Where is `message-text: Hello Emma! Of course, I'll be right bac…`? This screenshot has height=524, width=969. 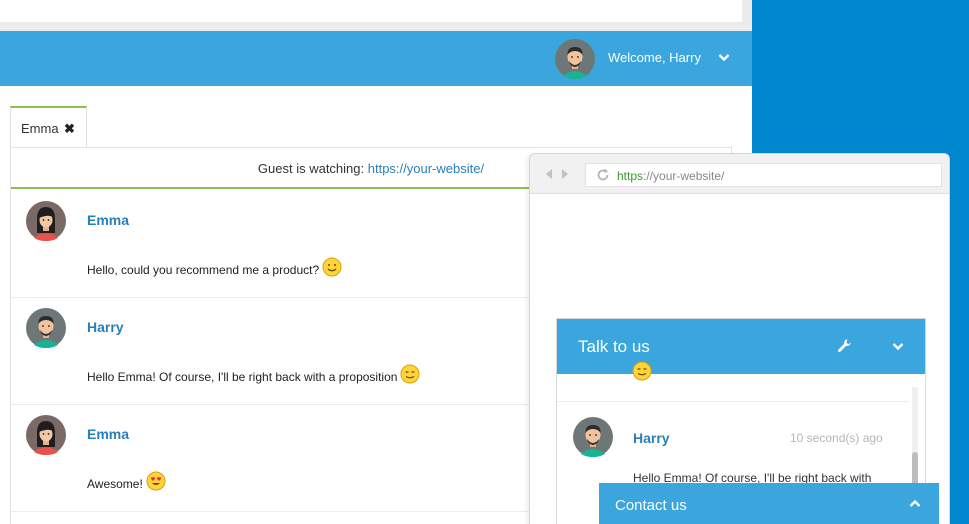 message-text: Hello Emma! Of course, I'll be right bac… is located at coordinates (253, 374).